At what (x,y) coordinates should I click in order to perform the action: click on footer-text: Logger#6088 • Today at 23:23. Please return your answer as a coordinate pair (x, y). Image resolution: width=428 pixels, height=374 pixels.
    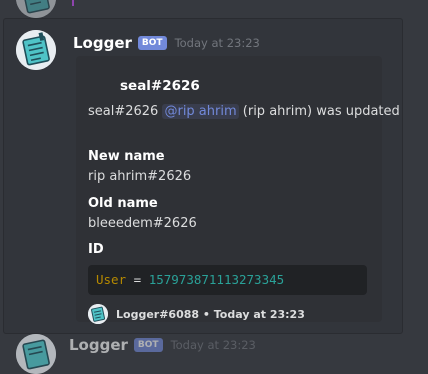
    Looking at the image, I should click on (210, 314).